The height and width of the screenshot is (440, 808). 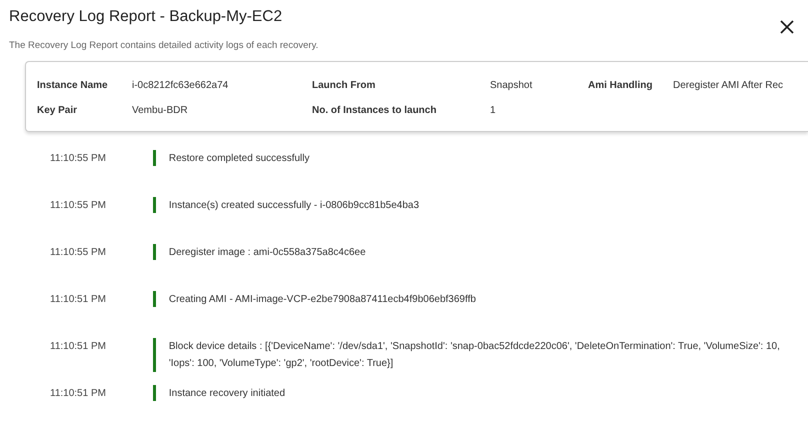 What do you see at coordinates (375, 111) in the screenshot?
I see `field-label: No. of Instances to launch` at bounding box center [375, 111].